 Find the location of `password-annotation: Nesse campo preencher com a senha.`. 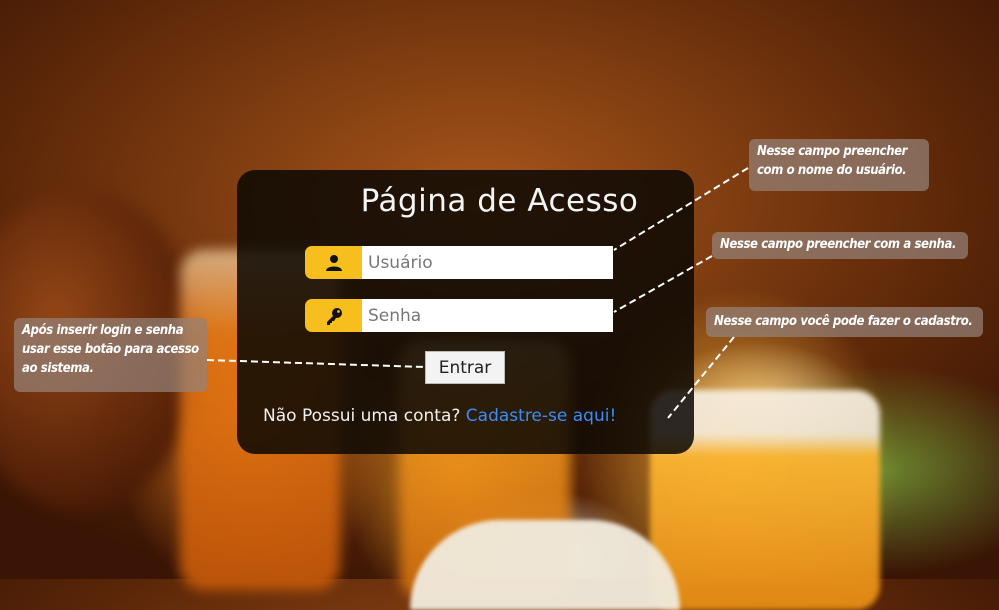

password-annotation: Nesse campo preencher com a senha. is located at coordinates (840, 245).